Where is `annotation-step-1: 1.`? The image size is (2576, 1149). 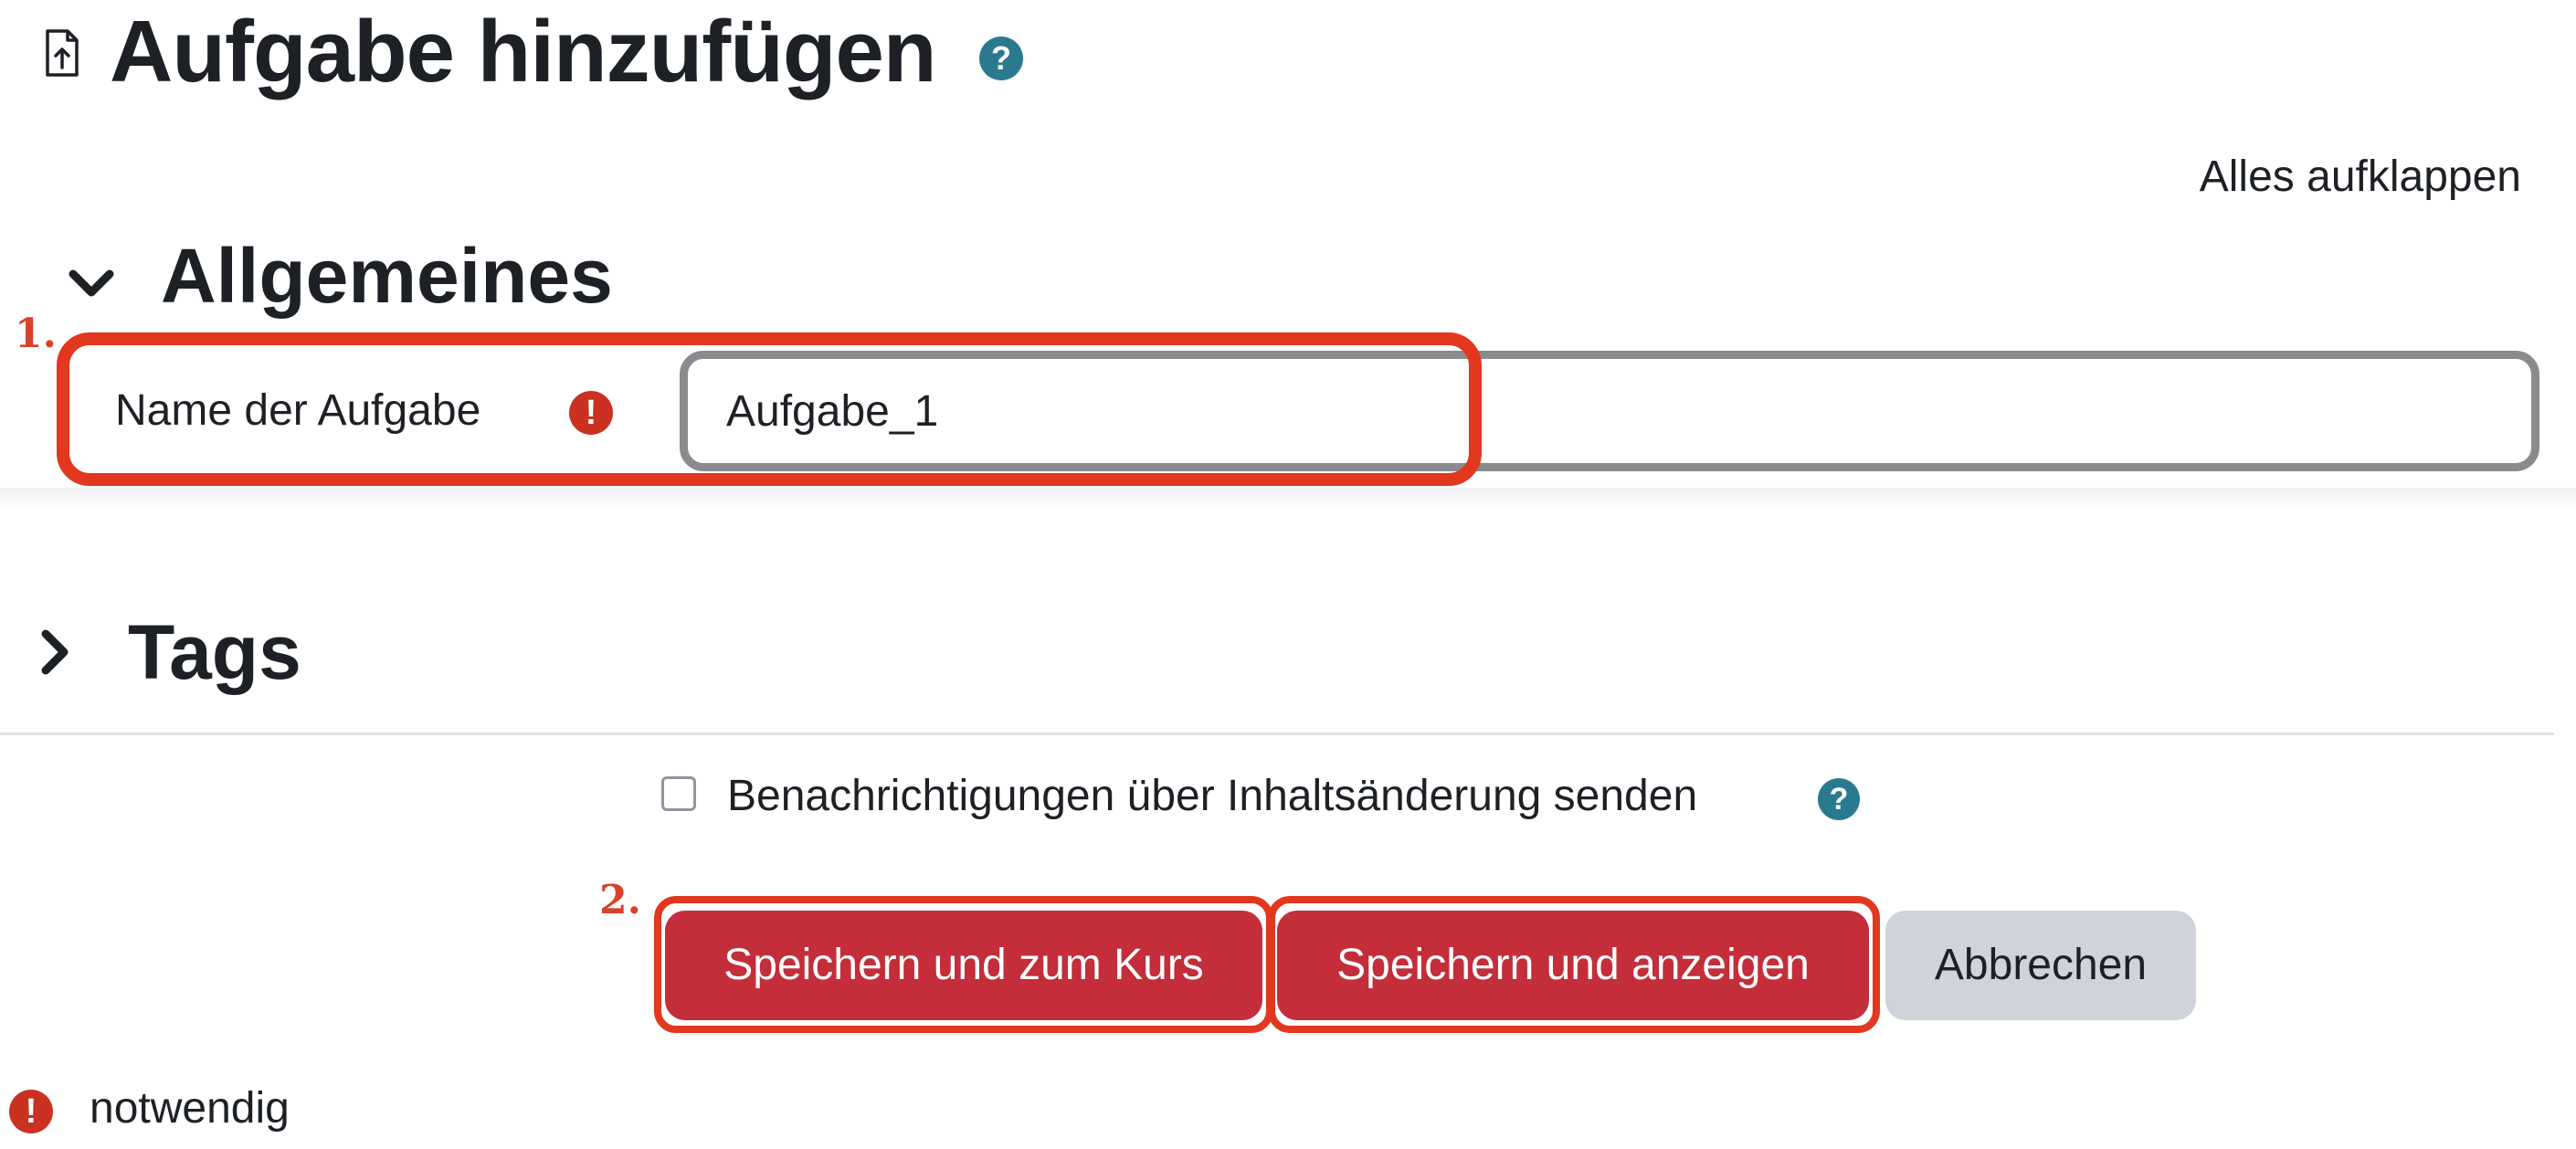
annotation-step-1: 1. is located at coordinates (36, 334).